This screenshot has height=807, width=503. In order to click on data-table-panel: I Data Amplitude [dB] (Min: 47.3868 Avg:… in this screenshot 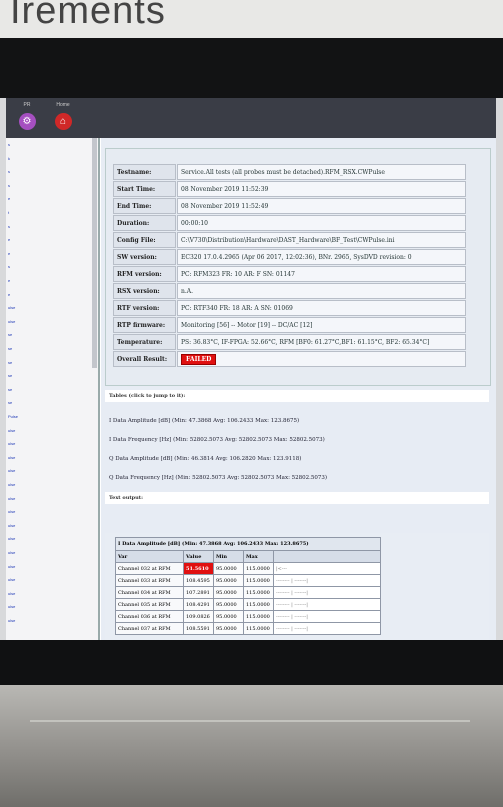, I will do `click(297, 586)`.